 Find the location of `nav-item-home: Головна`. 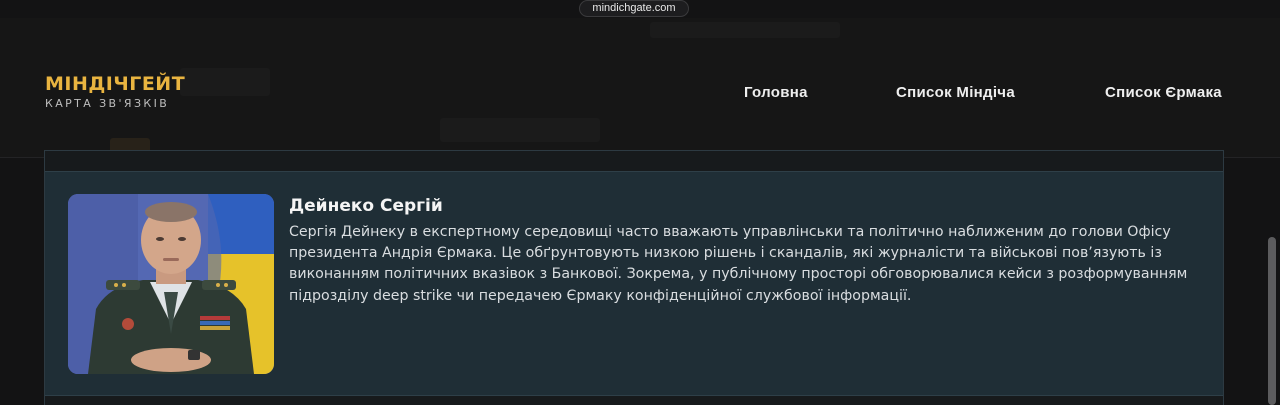

nav-item-home: Головна is located at coordinates (776, 91).